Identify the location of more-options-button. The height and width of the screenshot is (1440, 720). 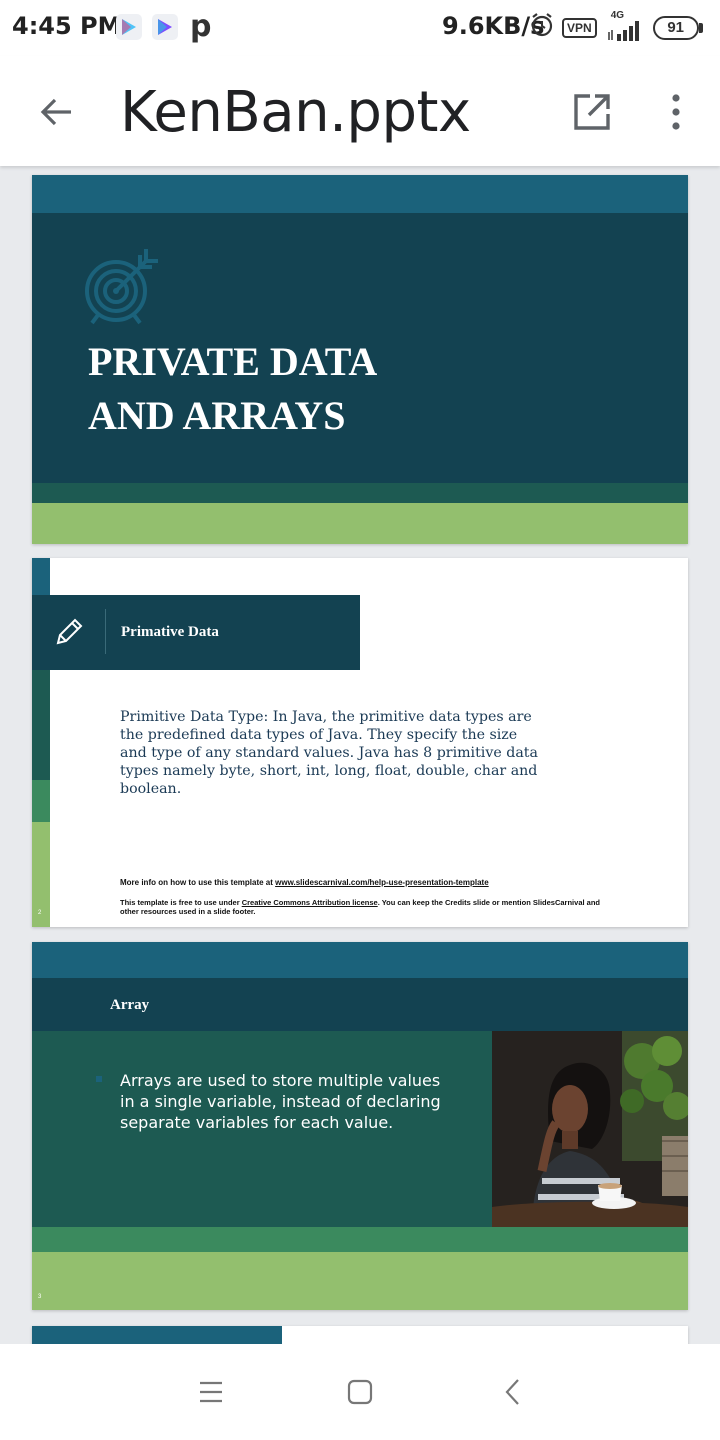
(676, 112).